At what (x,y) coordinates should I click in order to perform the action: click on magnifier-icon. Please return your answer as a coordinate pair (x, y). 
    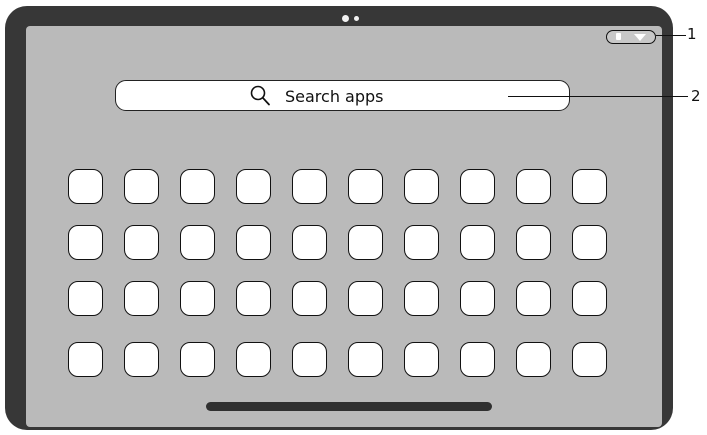
    Looking at the image, I should click on (260, 95).